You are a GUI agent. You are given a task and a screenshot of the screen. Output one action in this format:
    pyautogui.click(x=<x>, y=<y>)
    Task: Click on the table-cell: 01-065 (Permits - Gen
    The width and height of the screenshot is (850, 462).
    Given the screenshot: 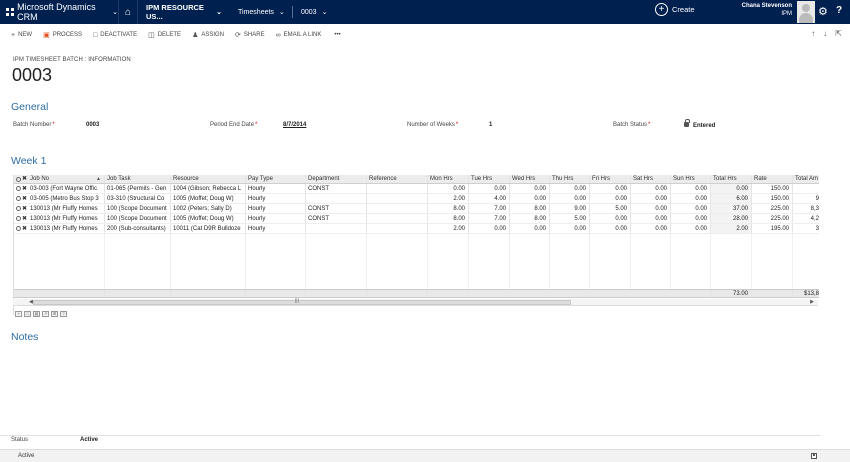 What is the action you would take?
    pyautogui.click(x=138, y=188)
    